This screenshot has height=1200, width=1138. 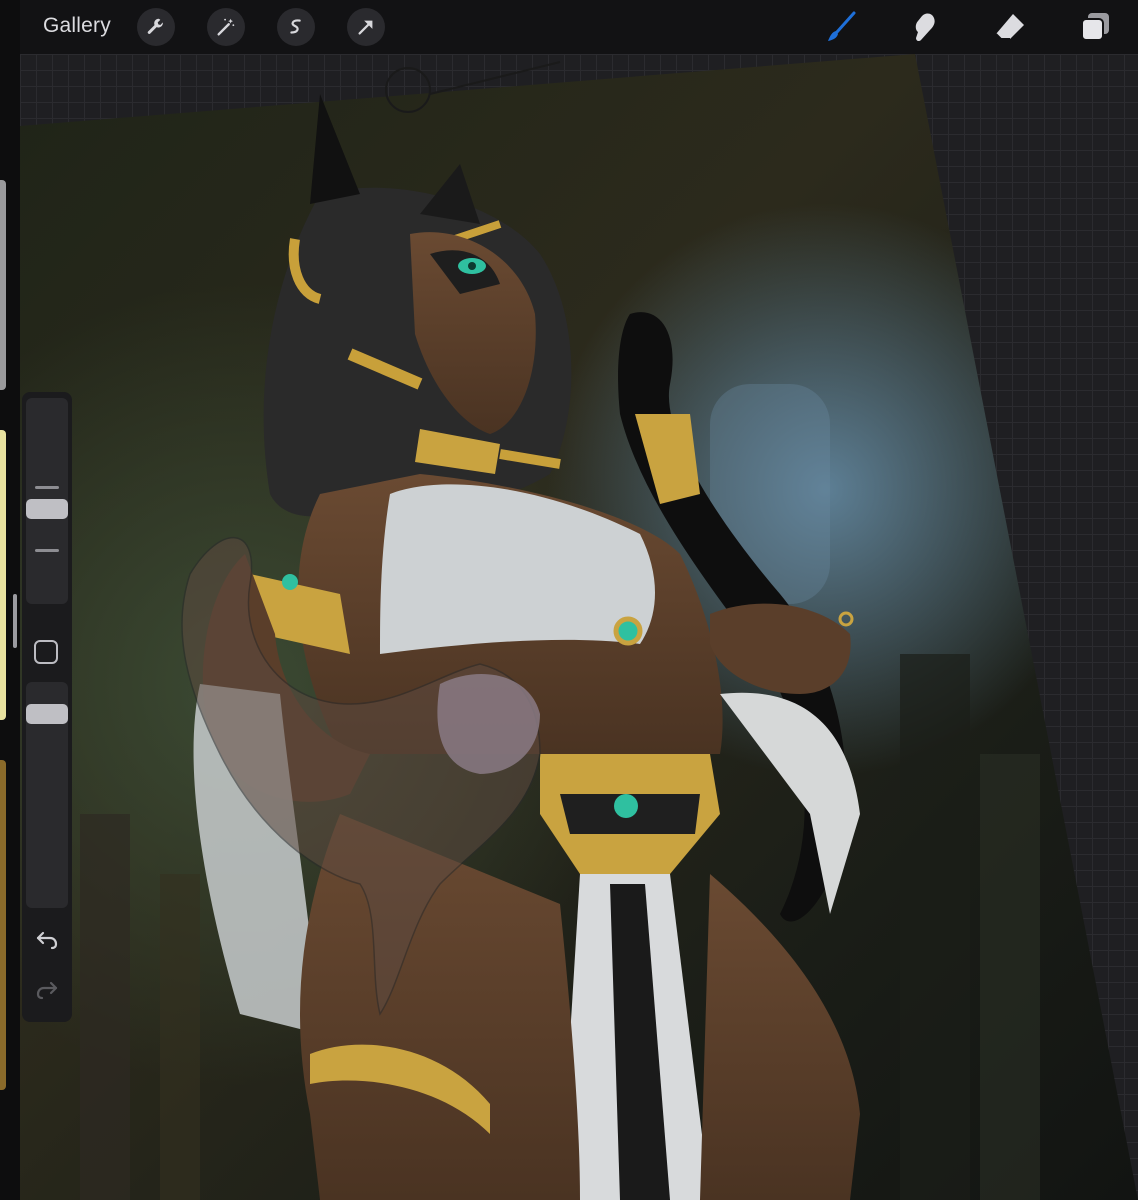 What do you see at coordinates (77, 26) in the screenshot?
I see `gallery-button: Gallery` at bounding box center [77, 26].